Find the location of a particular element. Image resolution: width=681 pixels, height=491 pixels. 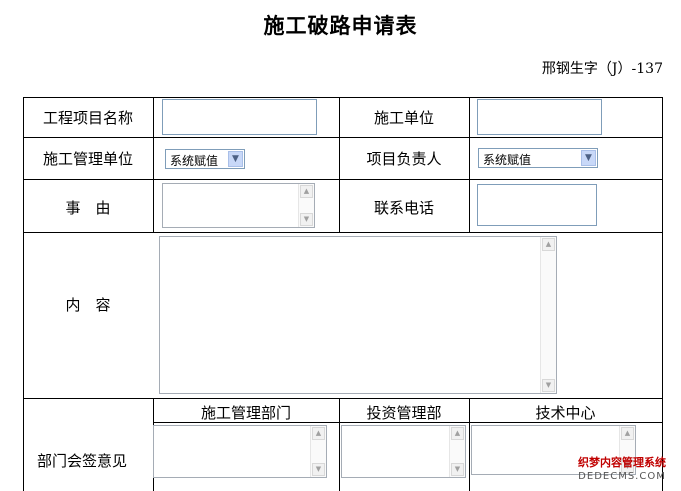

watermark-line-1: 织梦内容管理系统 is located at coordinates (622, 462).